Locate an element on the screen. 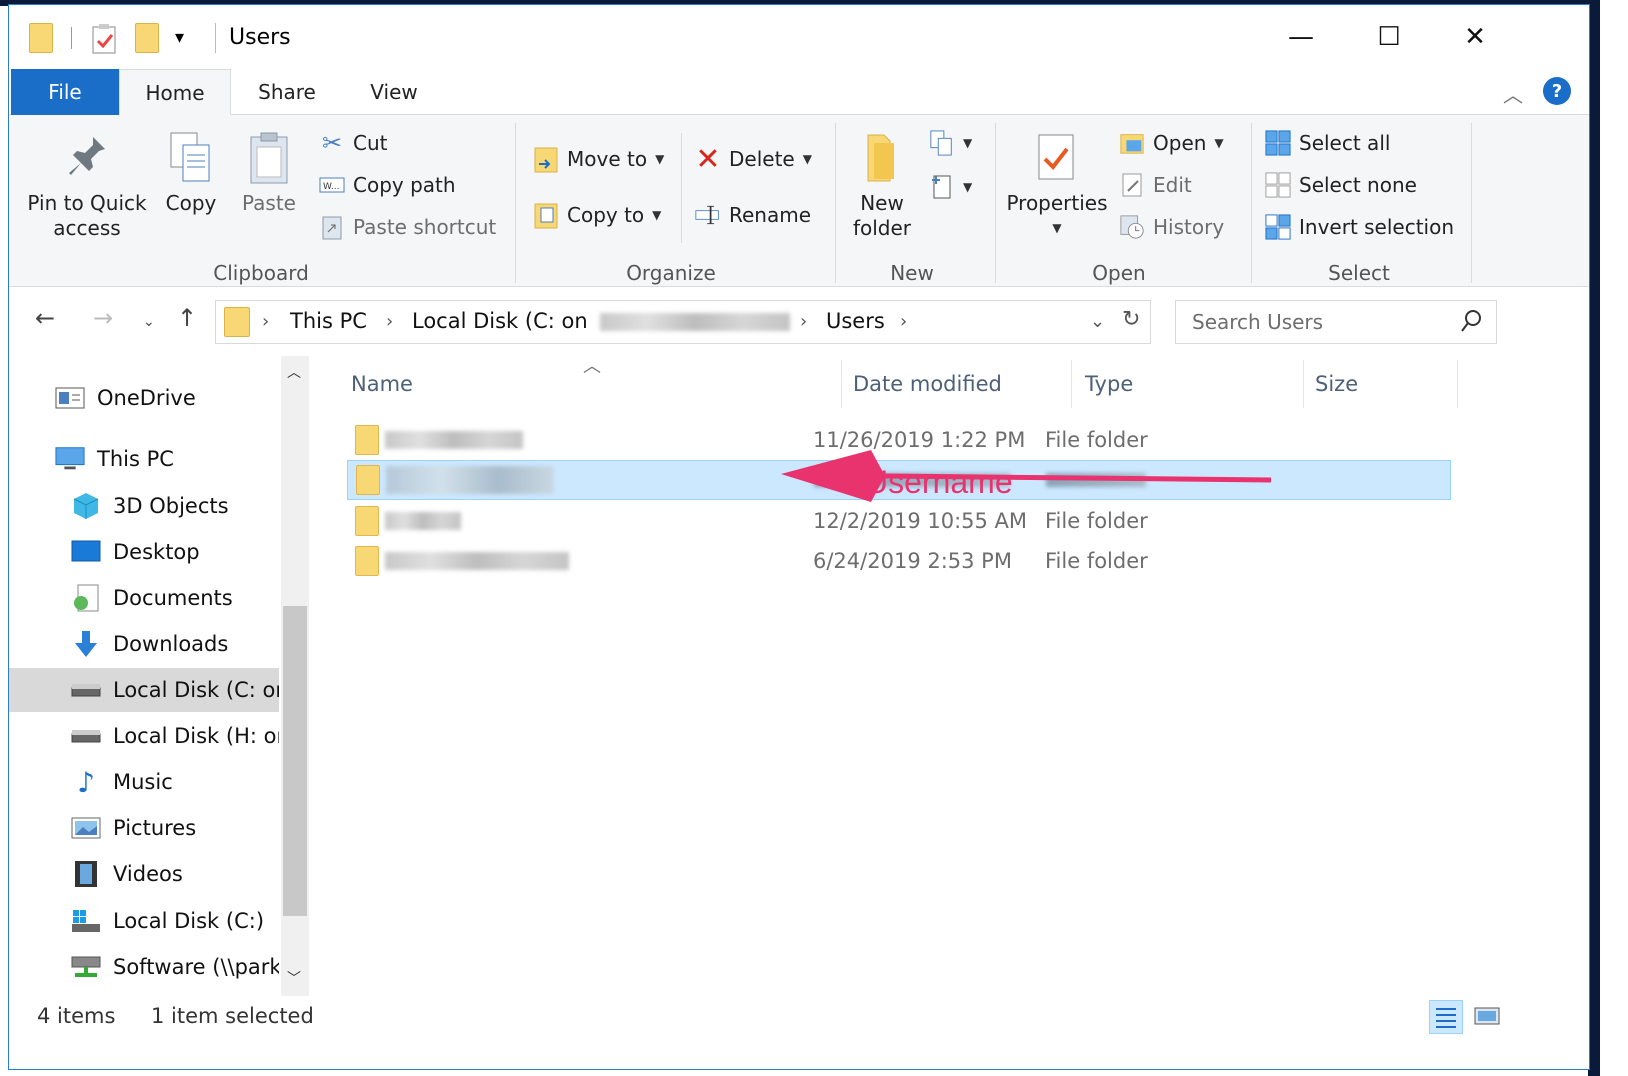  open-label: Open is located at coordinates (1180, 143).